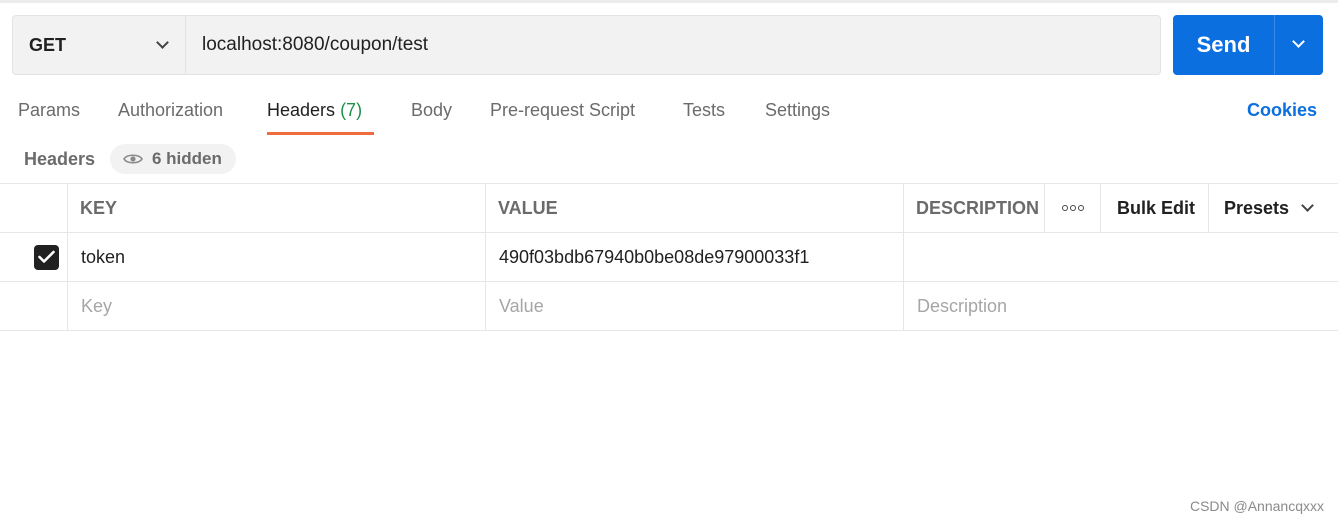 This screenshot has width=1338, height=522. Describe the element at coordinates (978, 207) in the screenshot. I see `column-header-description: DESCRIPTION` at that location.